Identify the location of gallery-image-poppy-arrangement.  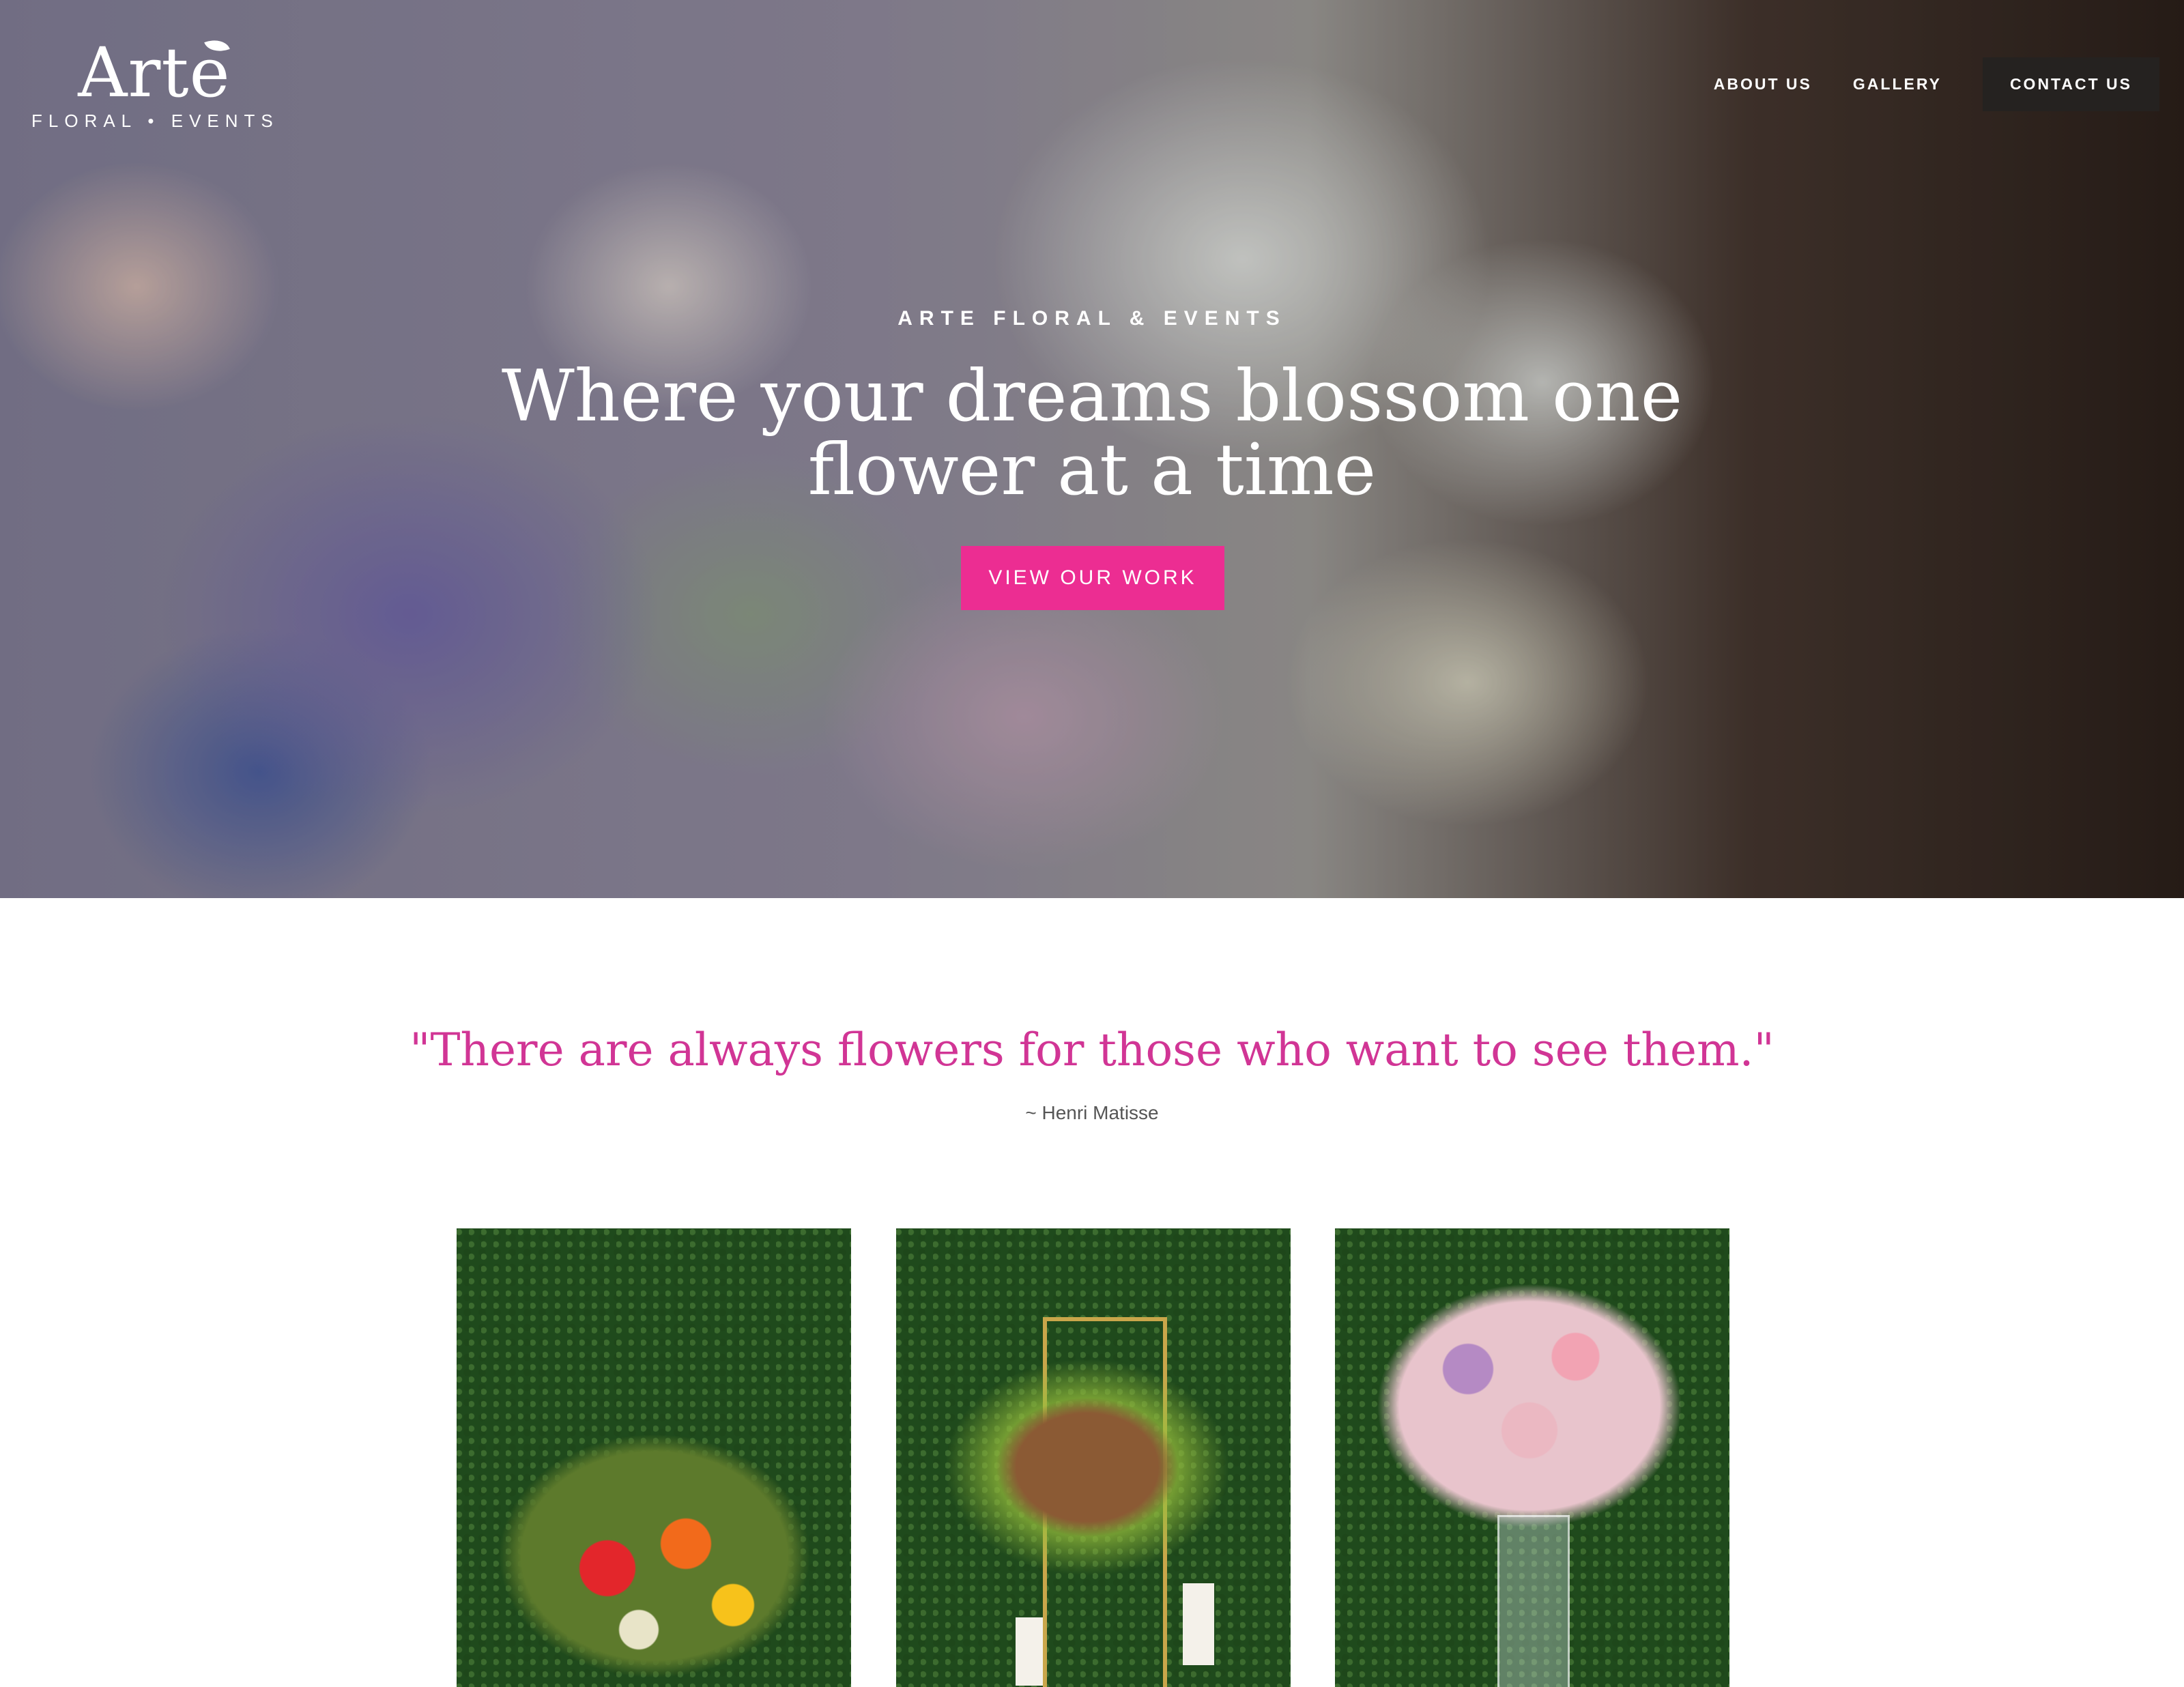
(654, 1457).